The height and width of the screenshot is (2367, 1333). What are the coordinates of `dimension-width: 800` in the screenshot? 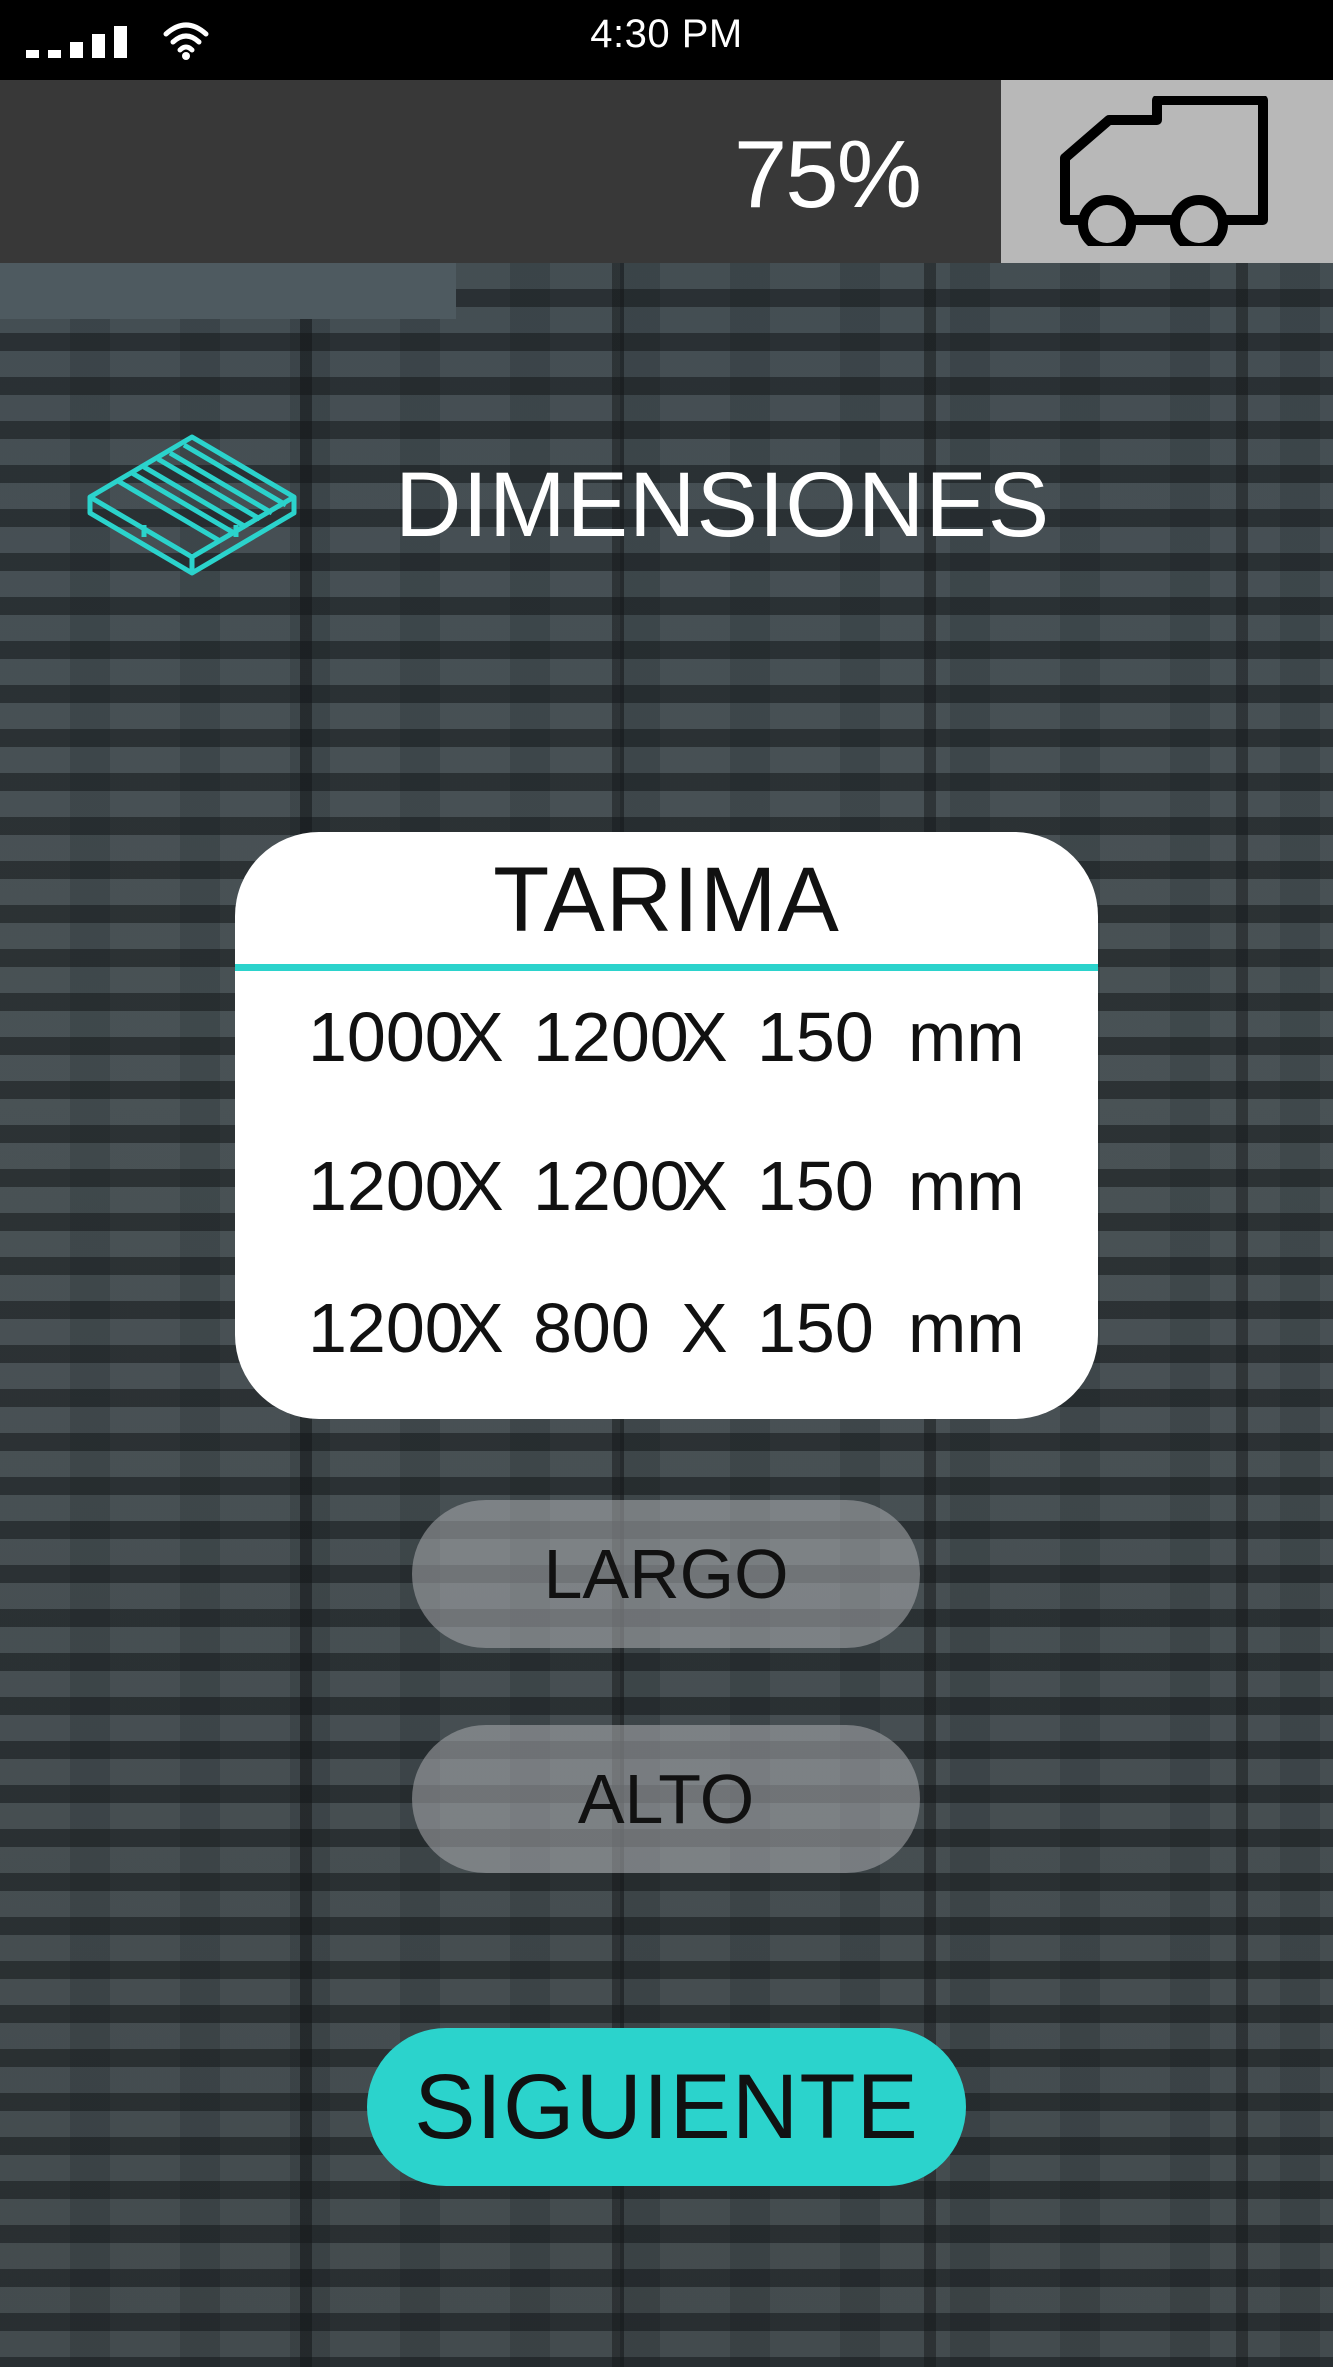 It's located at (591, 1328).